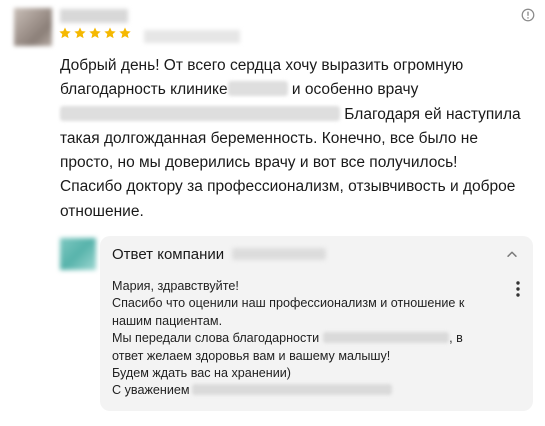  What do you see at coordinates (151, 390) in the screenshot?
I see `reply-text-part: С уважением` at bounding box center [151, 390].